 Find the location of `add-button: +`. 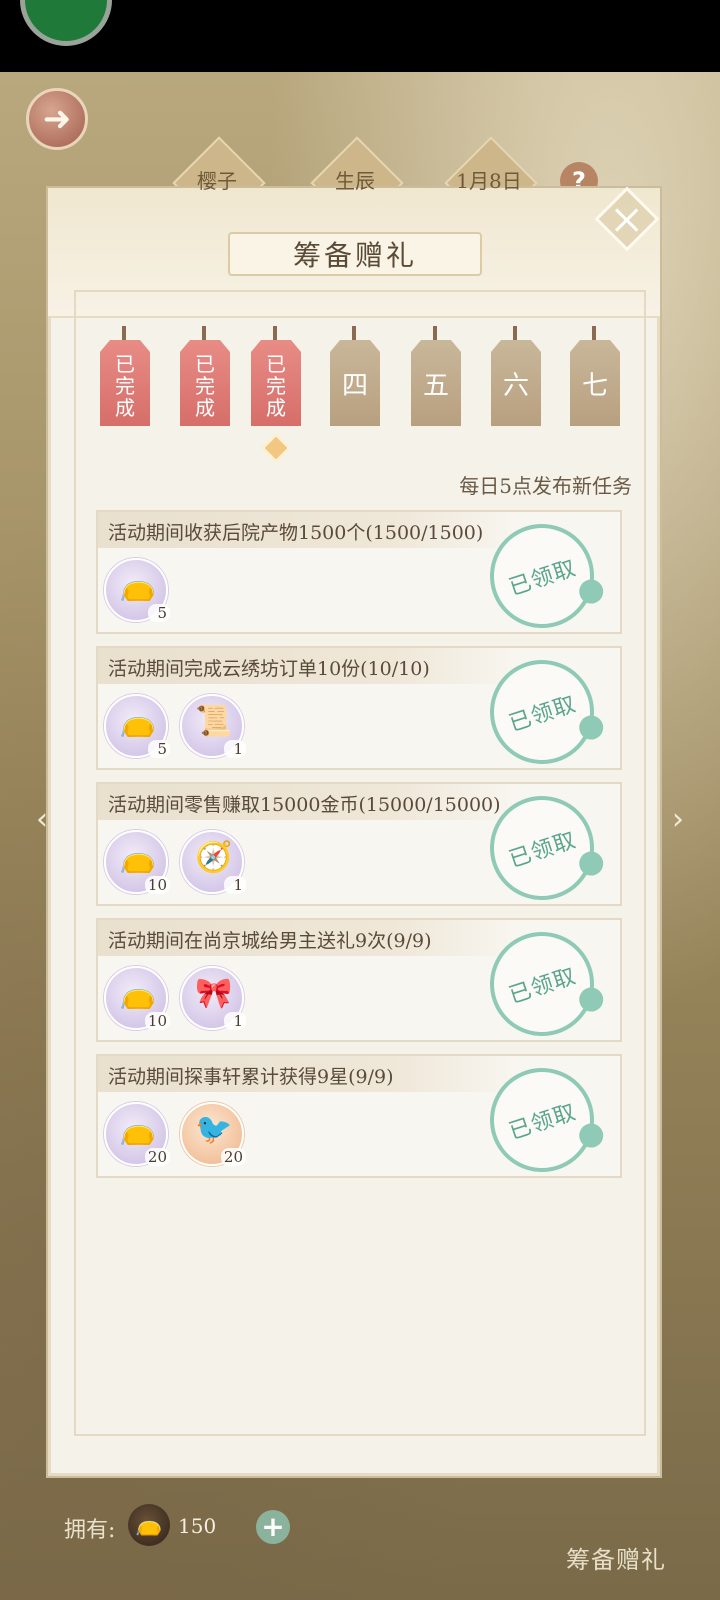

add-button: + is located at coordinates (273, 1527).